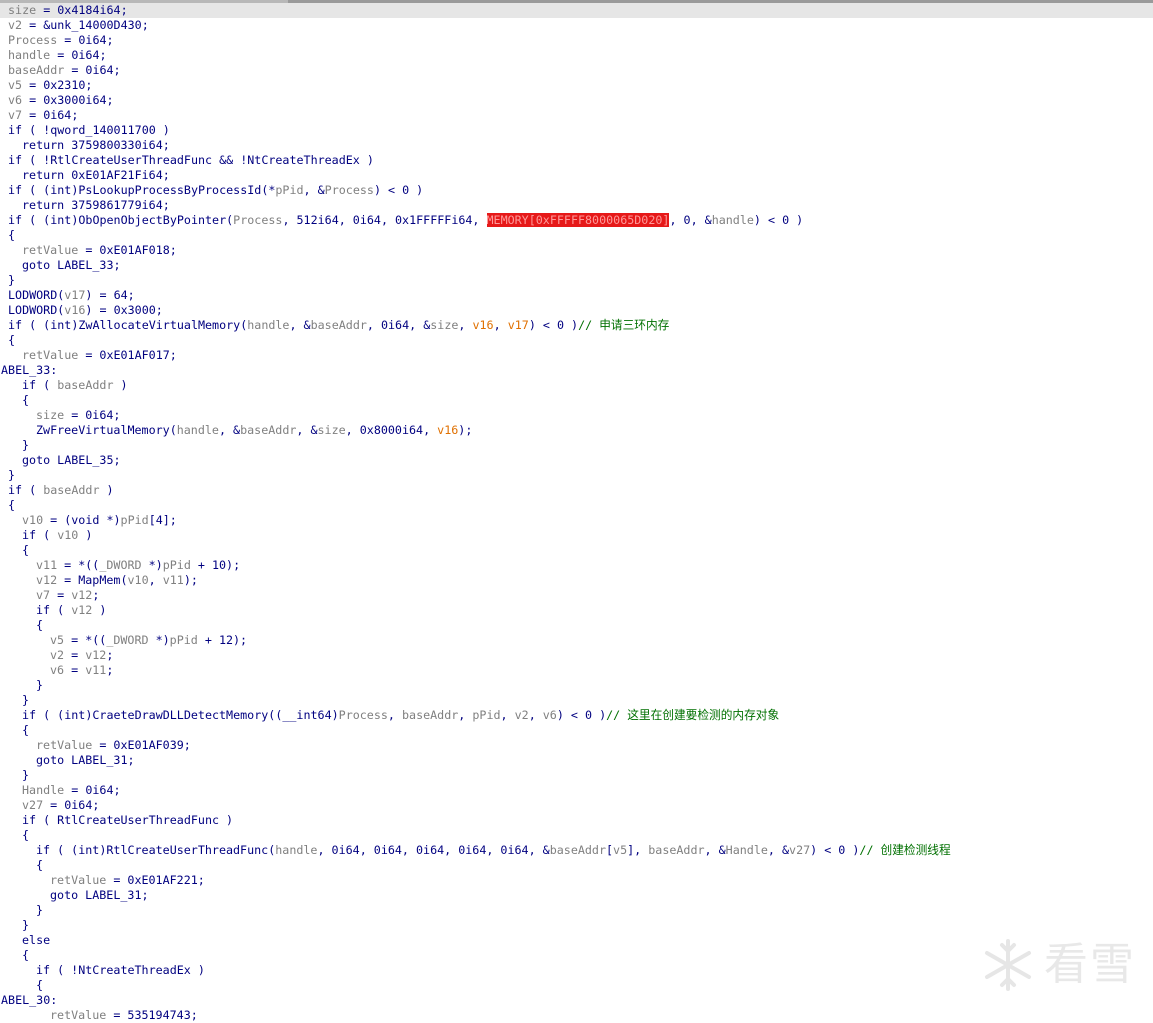 Image resolution: width=1153 pixels, height=1023 pixels. What do you see at coordinates (576, 820) in the screenshot?
I see `code-line: if ( RtlCreateUserThreadFunc )` at bounding box center [576, 820].